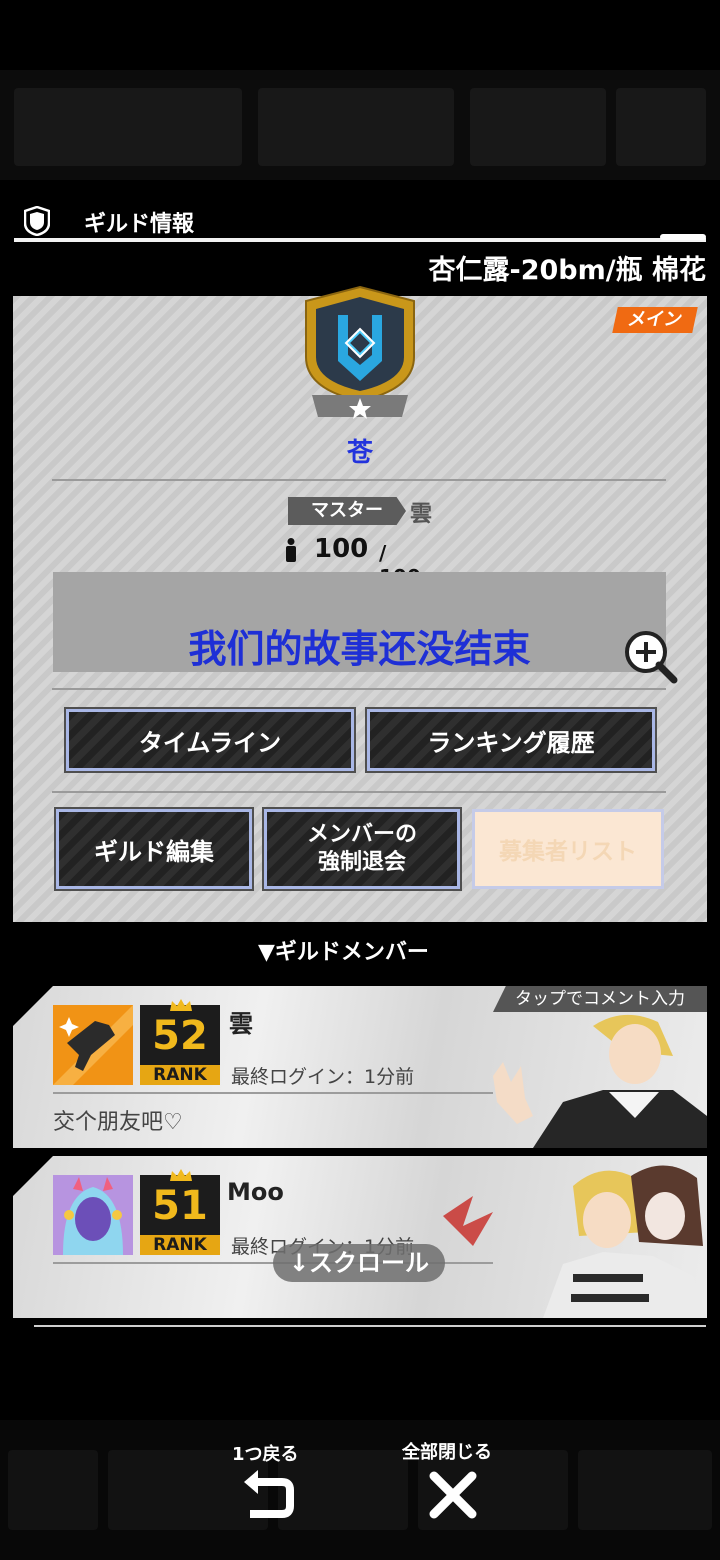  What do you see at coordinates (273, 1093) in the screenshot?
I see `member-divider` at bounding box center [273, 1093].